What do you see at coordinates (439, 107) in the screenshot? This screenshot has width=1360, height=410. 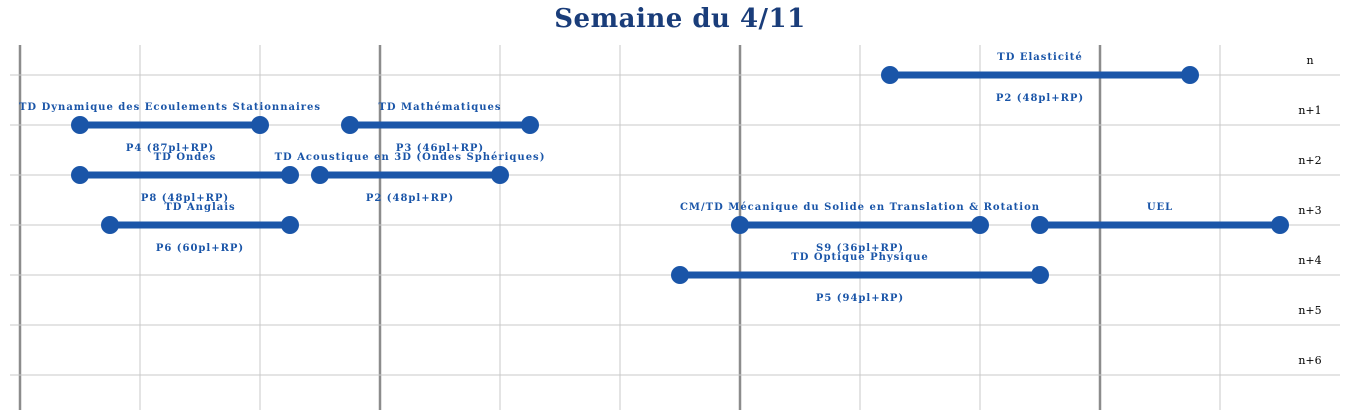 I see `event-title: TD Mathématiques` at bounding box center [439, 107].